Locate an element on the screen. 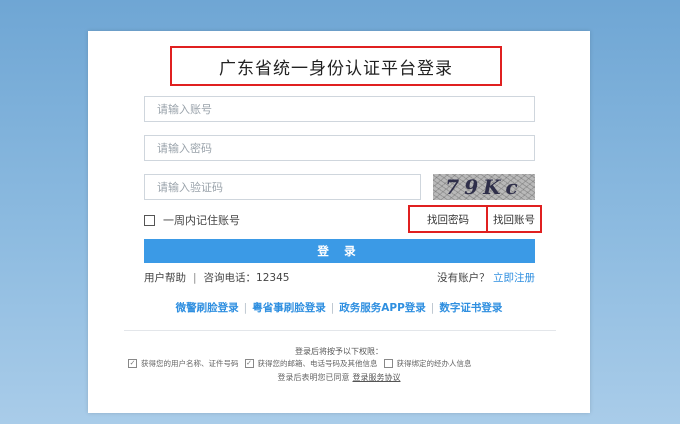 This screenshot has width=680, height=424. remember-account: 一周内记住账号 is located at coordinates (192, 220).